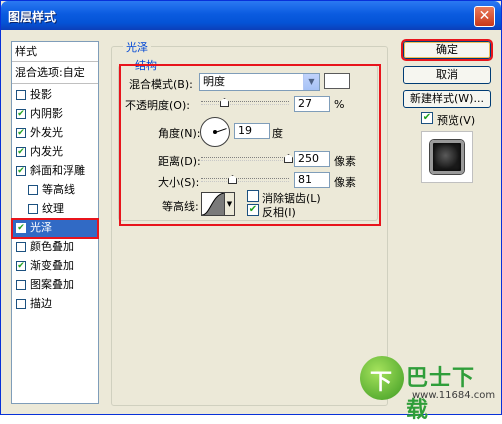  I want to click on satin-color-swatch, so click(337, 81).